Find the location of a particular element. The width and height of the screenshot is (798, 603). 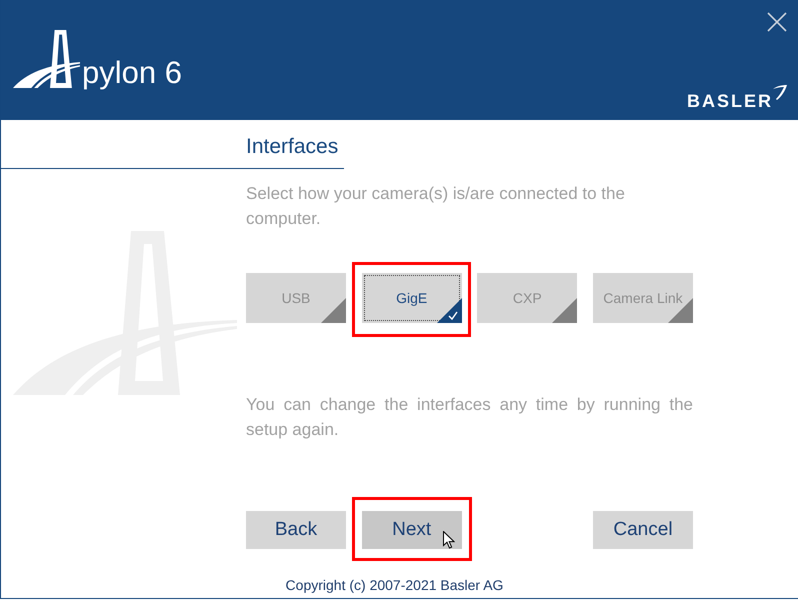

cancel-button: Cancel is located at coordinates (642, 530).